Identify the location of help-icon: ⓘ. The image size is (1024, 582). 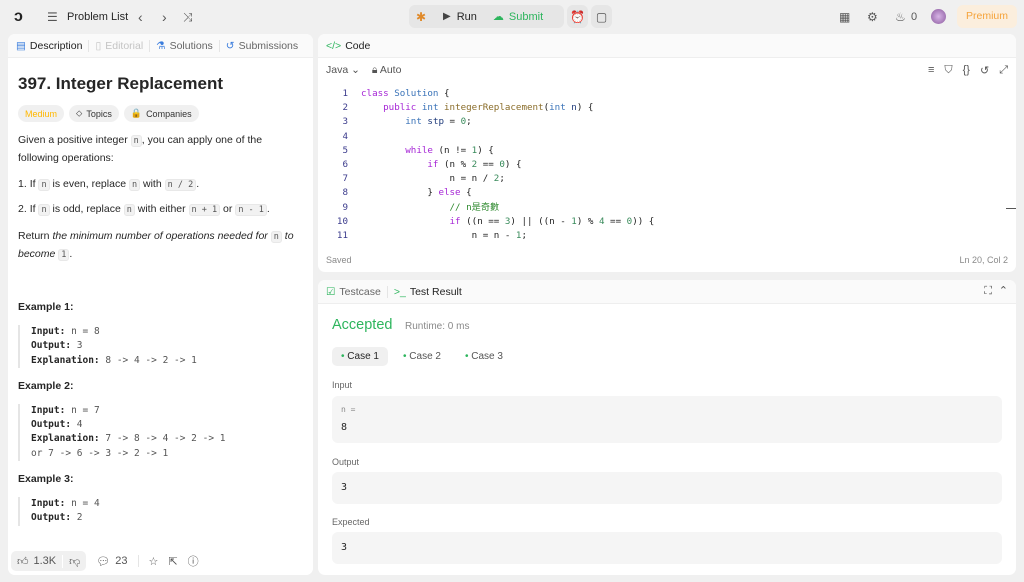
(193, 561).